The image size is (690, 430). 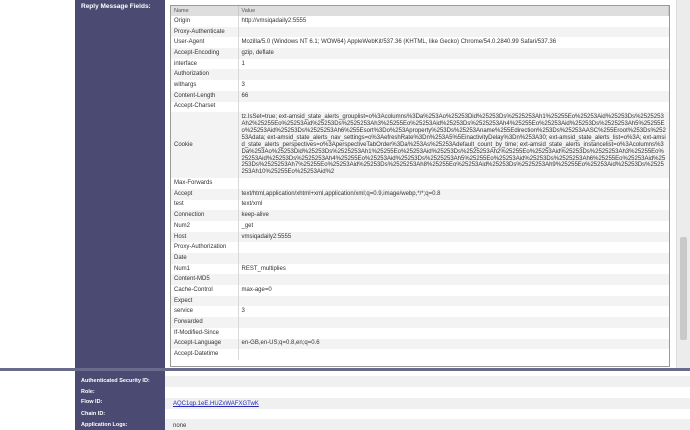 What do you see at coordinates (453, 237) in the screenshot?
I see `header-value-cell: vmsiqadaily2:5555` at bounding box center [453, 237].